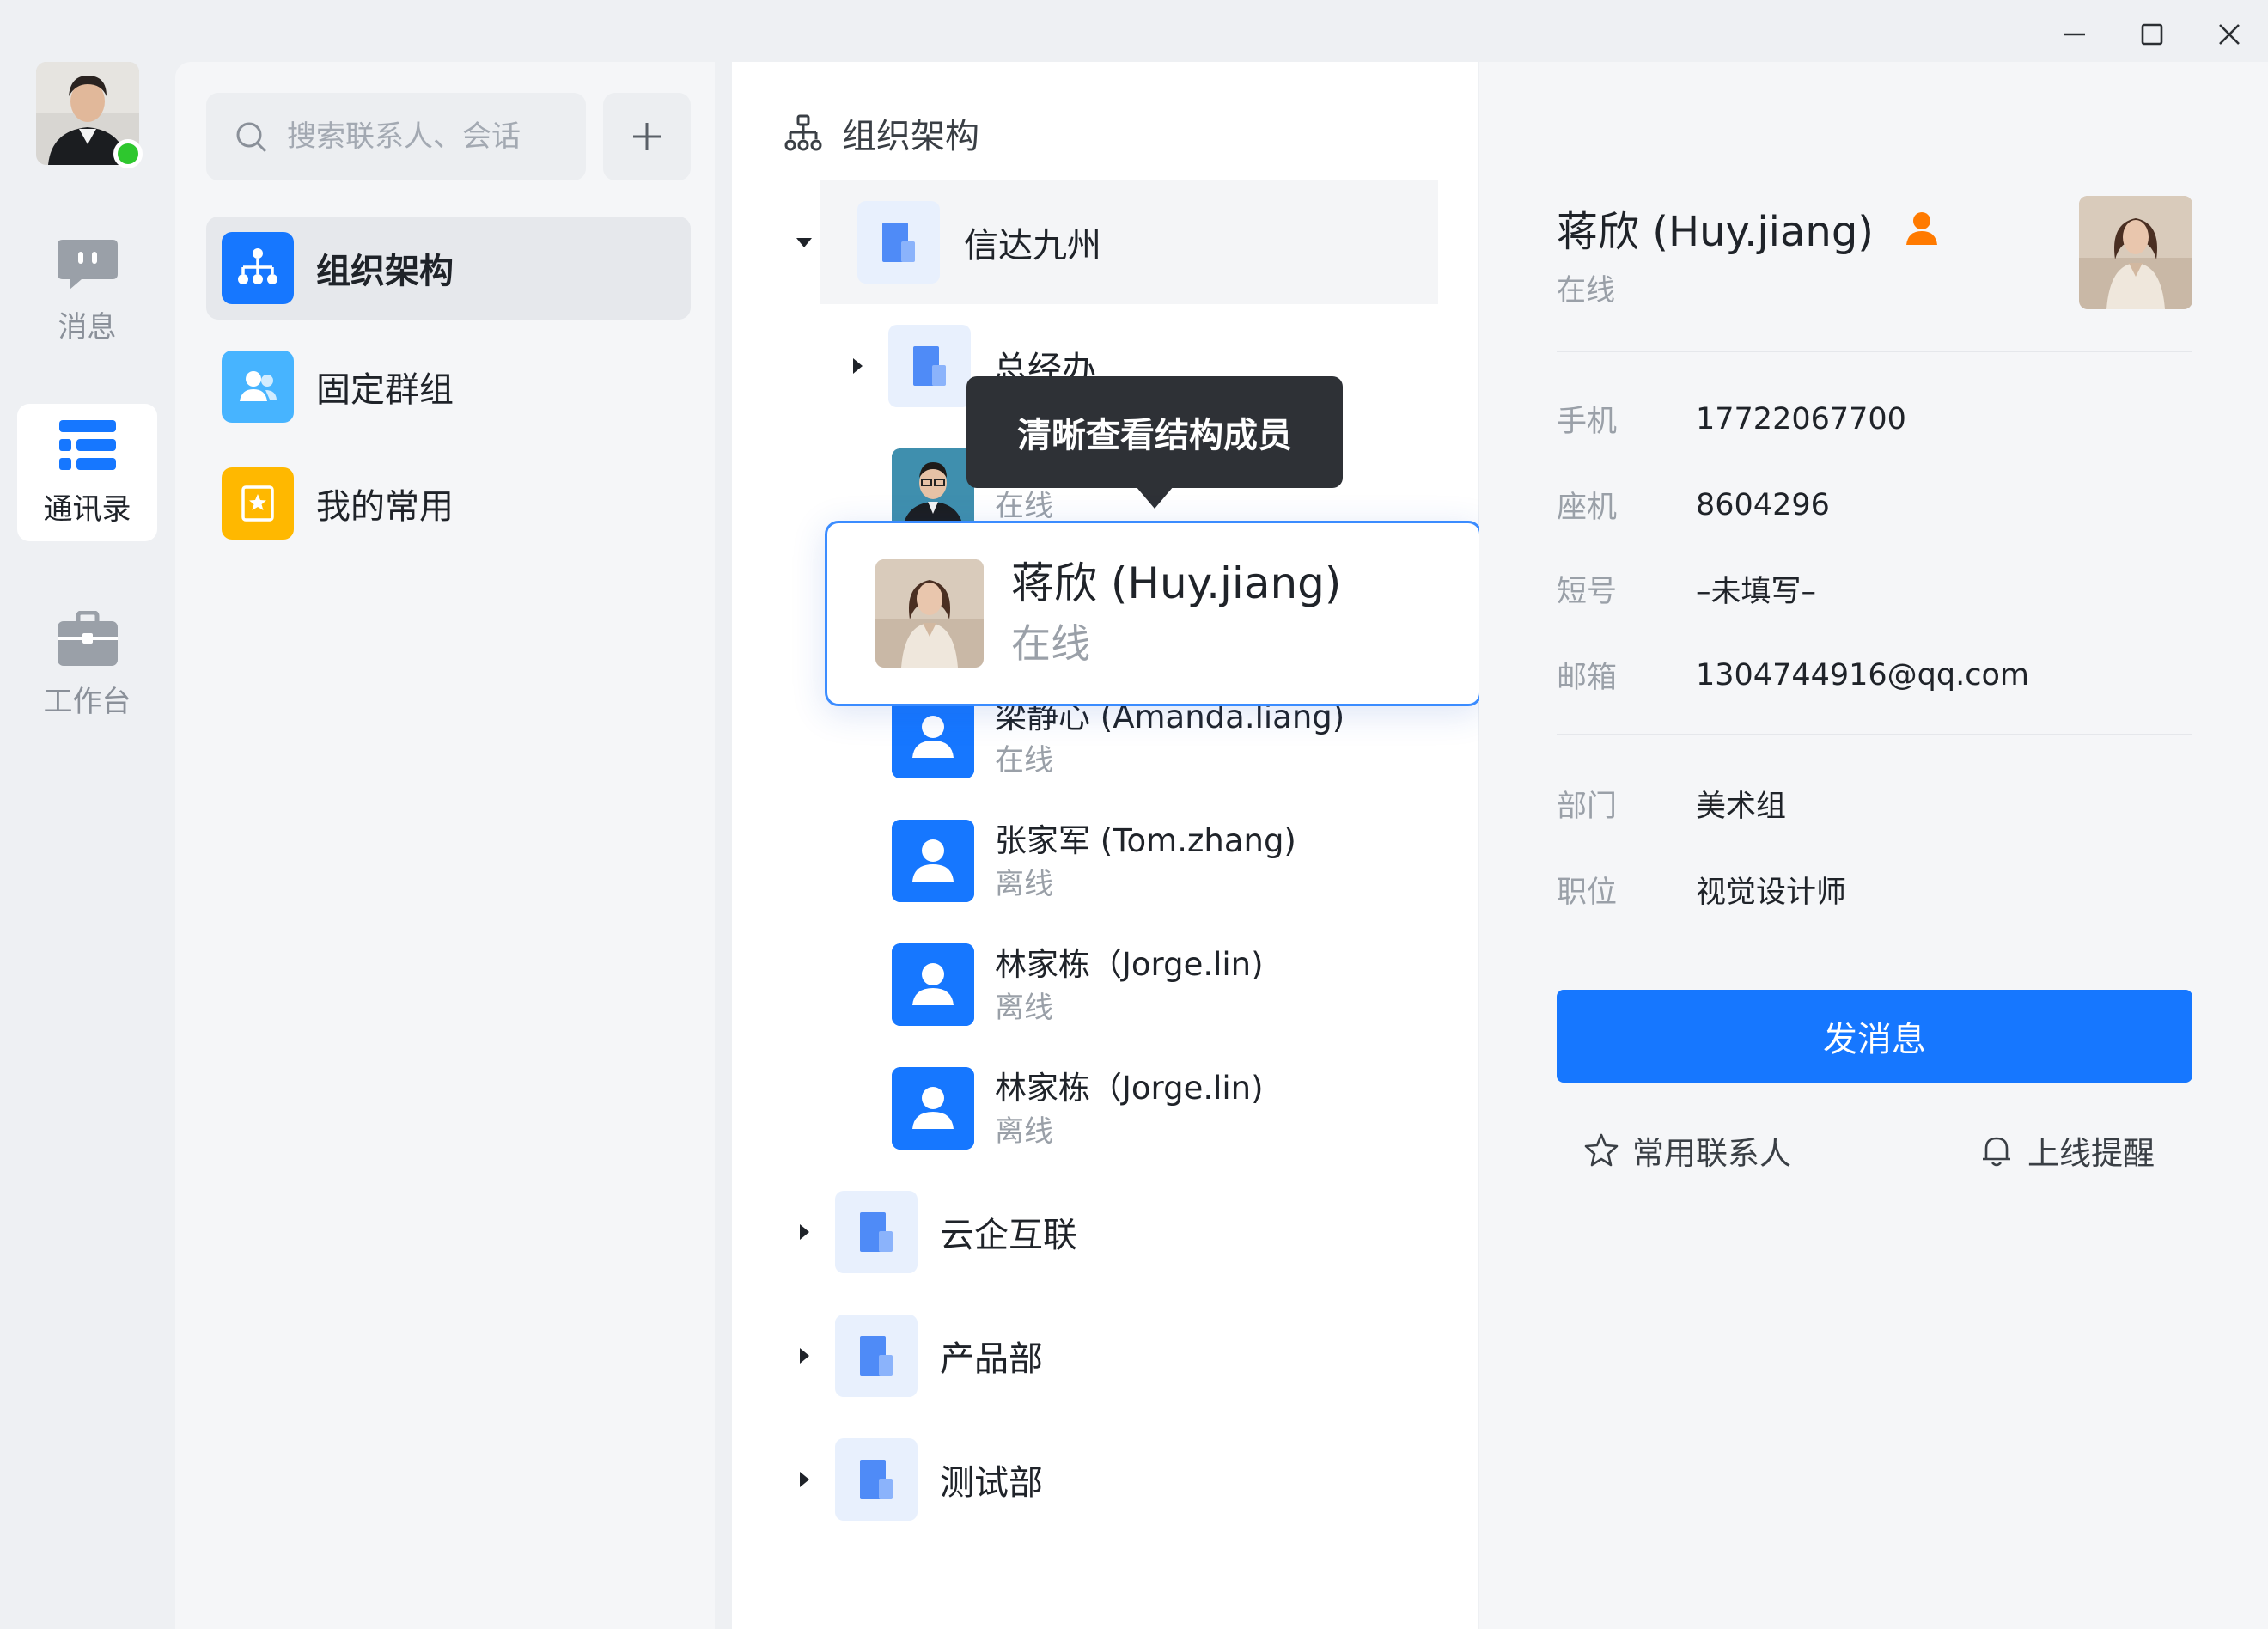 Image resolution: width=2268 pixels, height=1629 pixels. Describe the element at coordinates (933, 489) in the screenshot. I see `avatar-man-glasses-photo` at that location.